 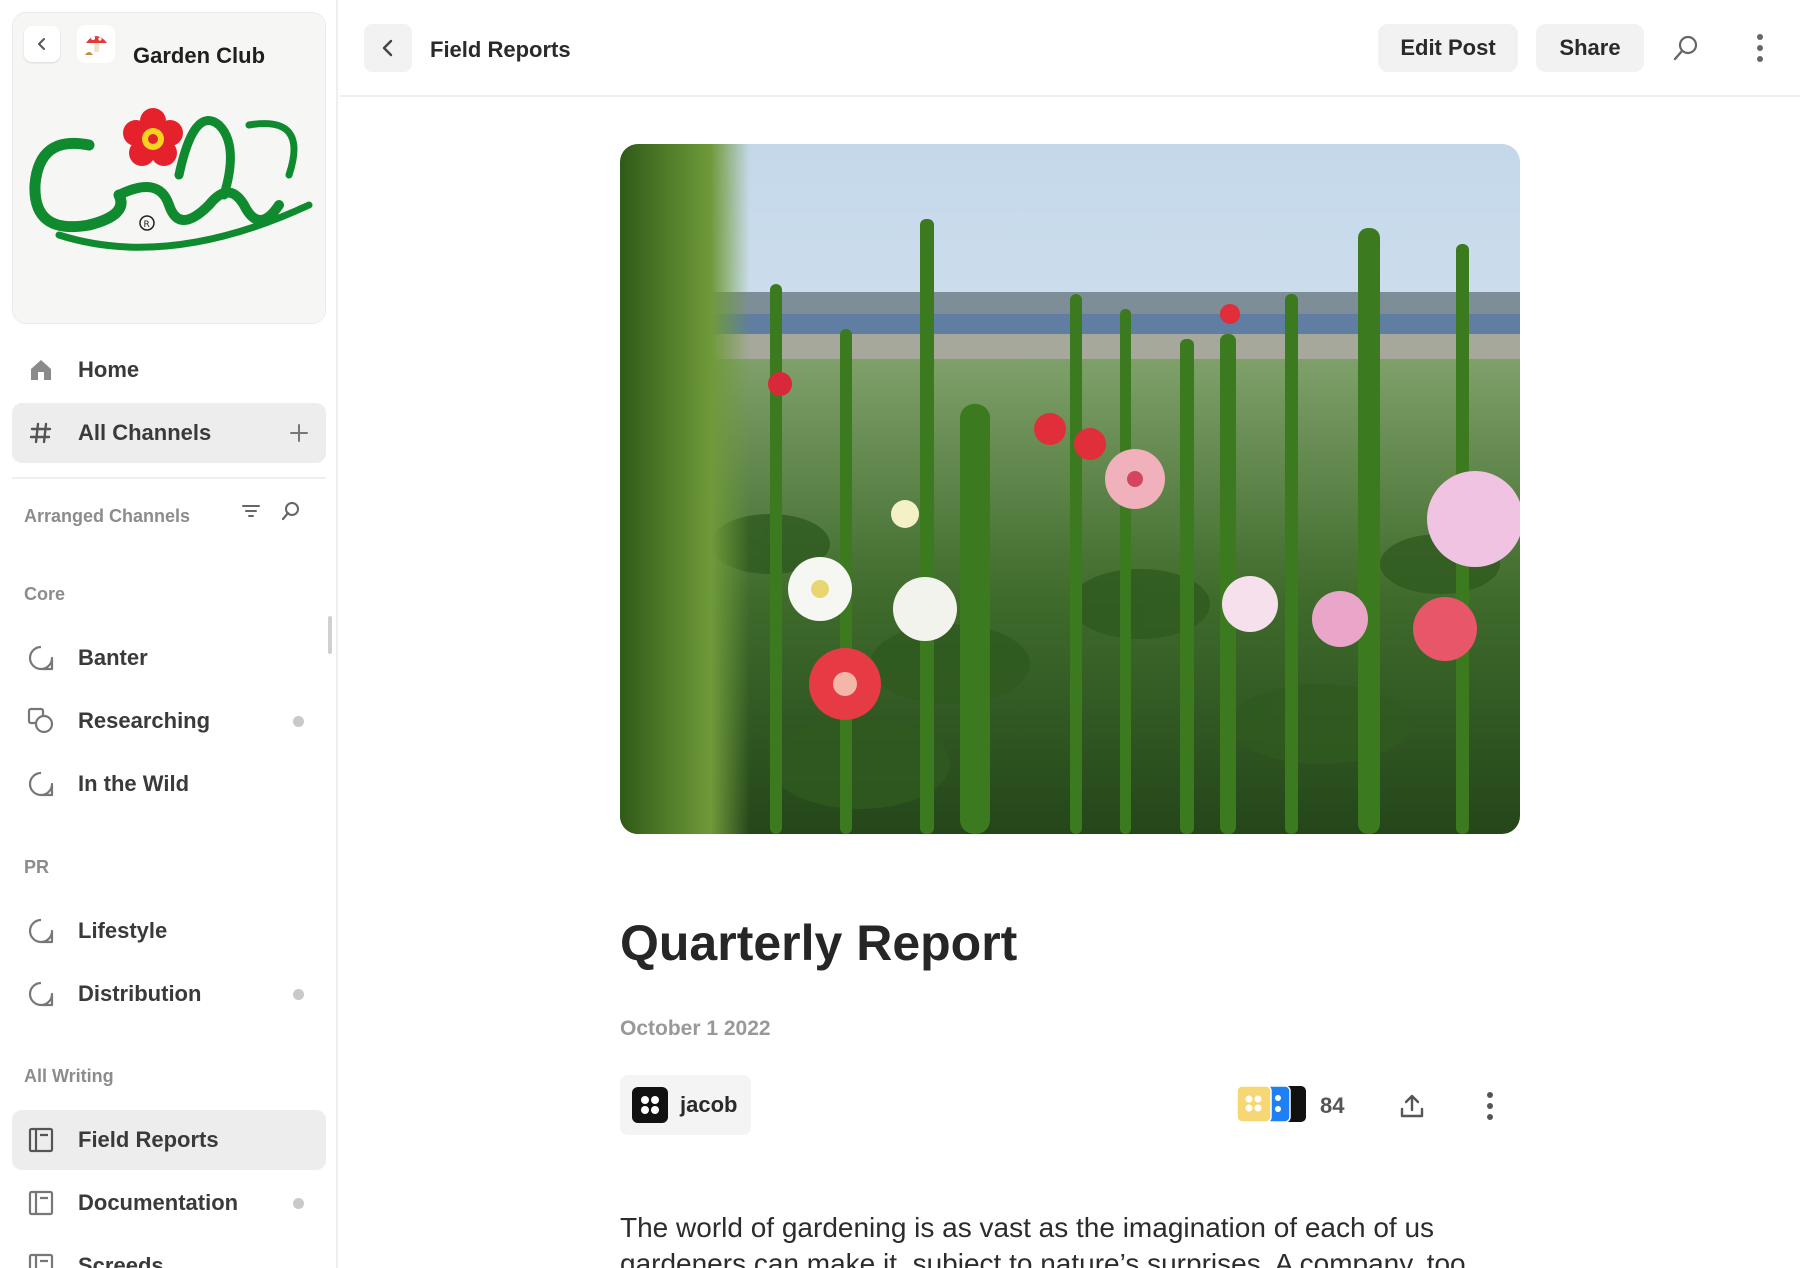 I want to click on filter-icon, so click(x=251, y=513).